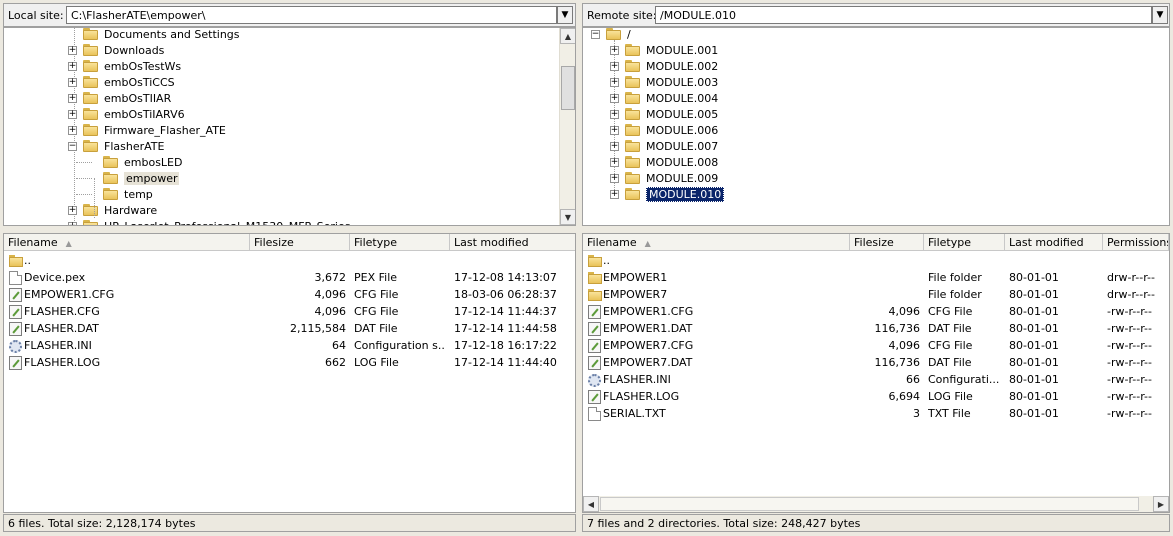 Image resolution: width=1173 pixels, height=536 pixels. Describe the element at coordinates (567, 36) in the screenshot. I see `scroll-up-icon: ▲` at that location.